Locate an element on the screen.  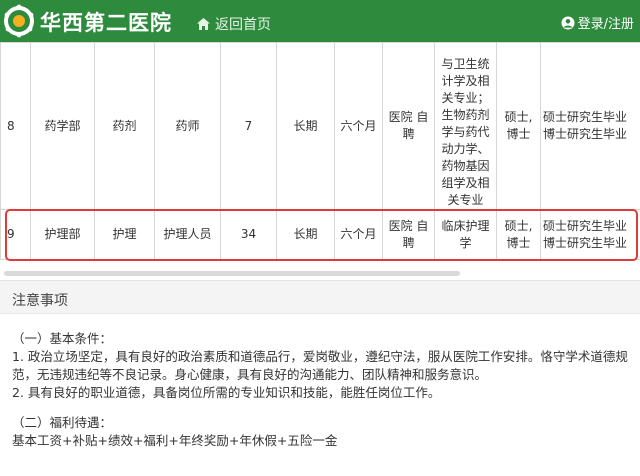
benefits-text: 基本工资+补贴+绩效+福利+年终奖励+年休假+五险一金 is located at coordinates (175, 440).